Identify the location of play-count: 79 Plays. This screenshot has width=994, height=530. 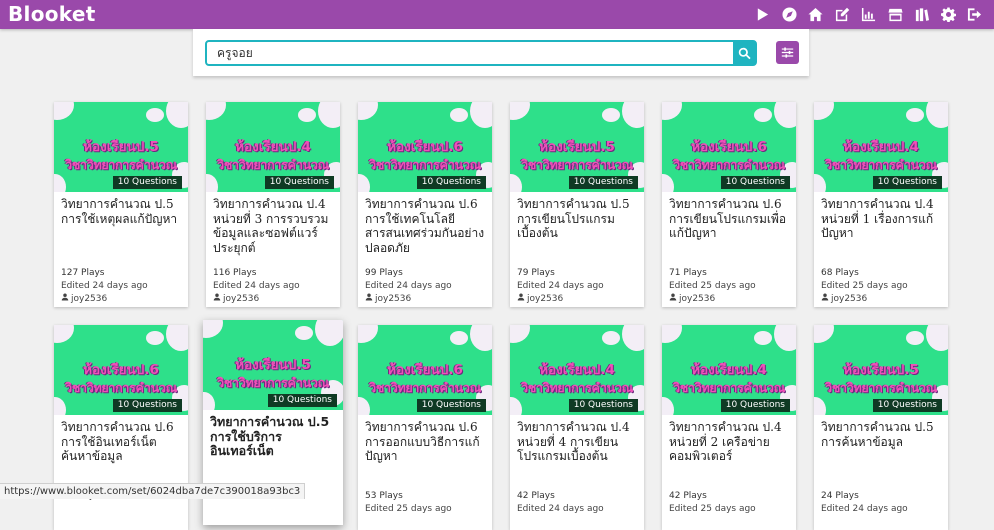
(536, 273).